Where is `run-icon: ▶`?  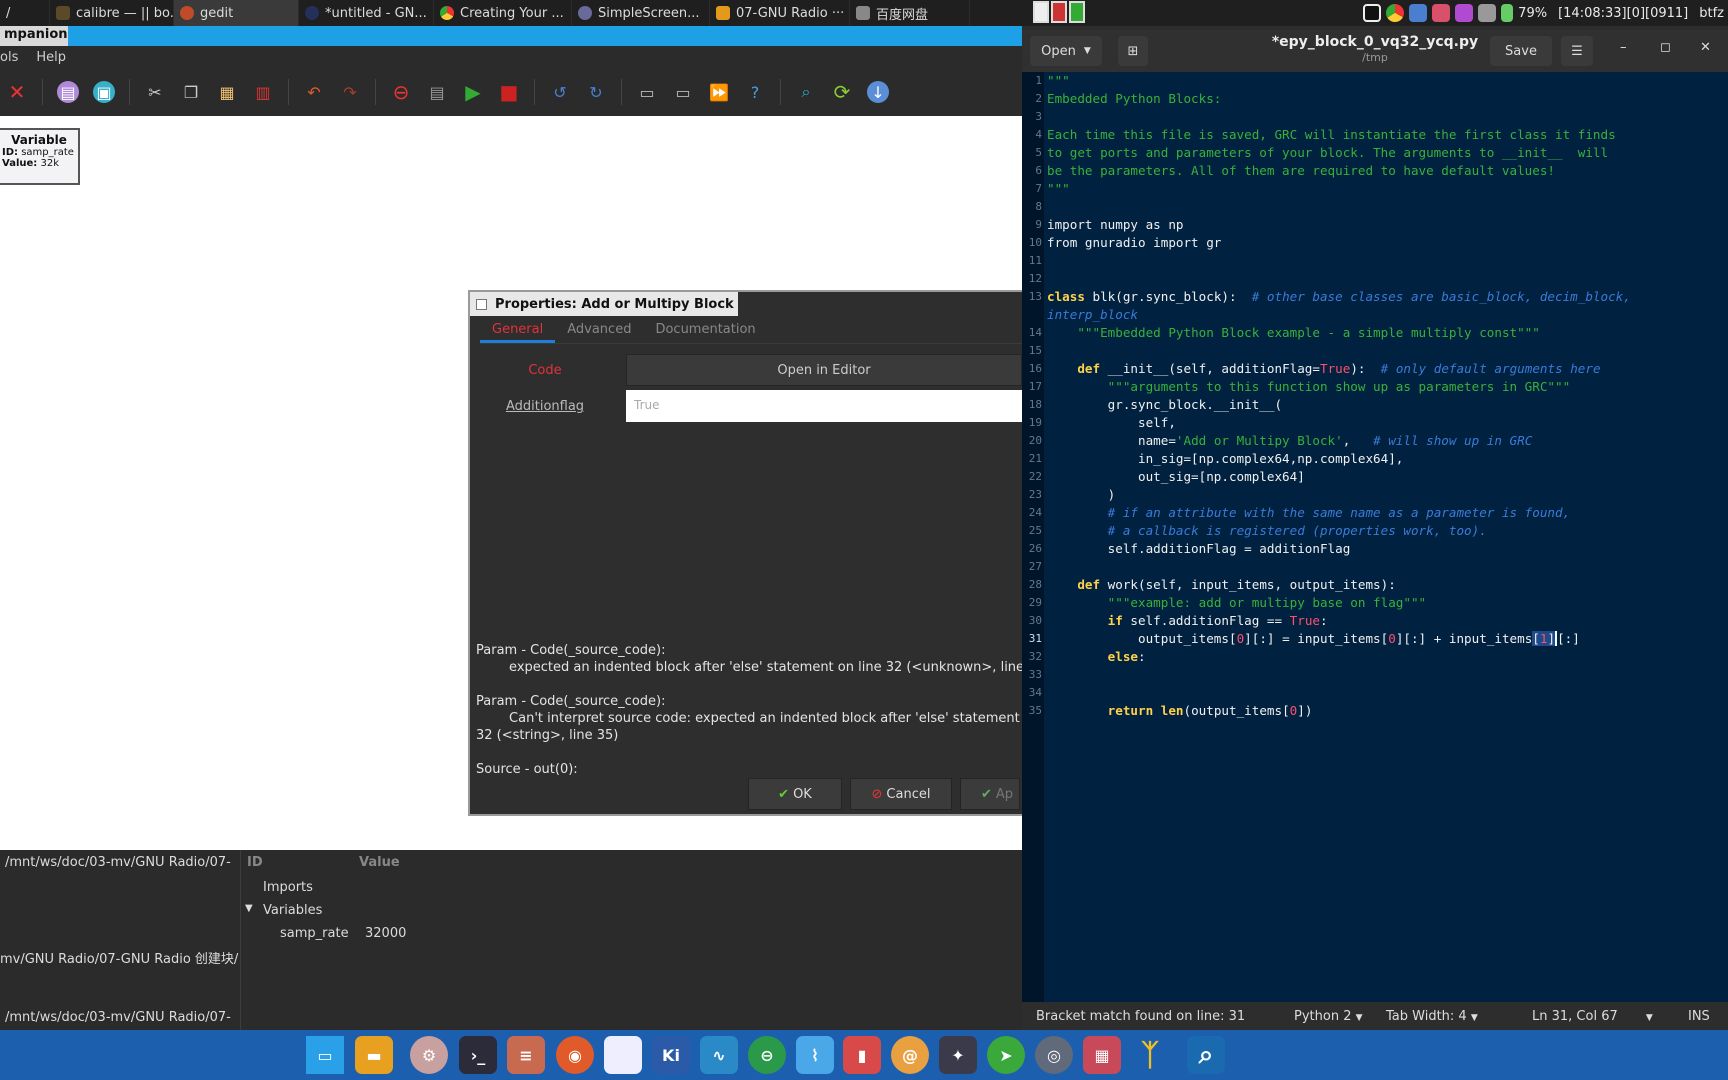
run-icon: ▶ is located at coordinates (473, 92).